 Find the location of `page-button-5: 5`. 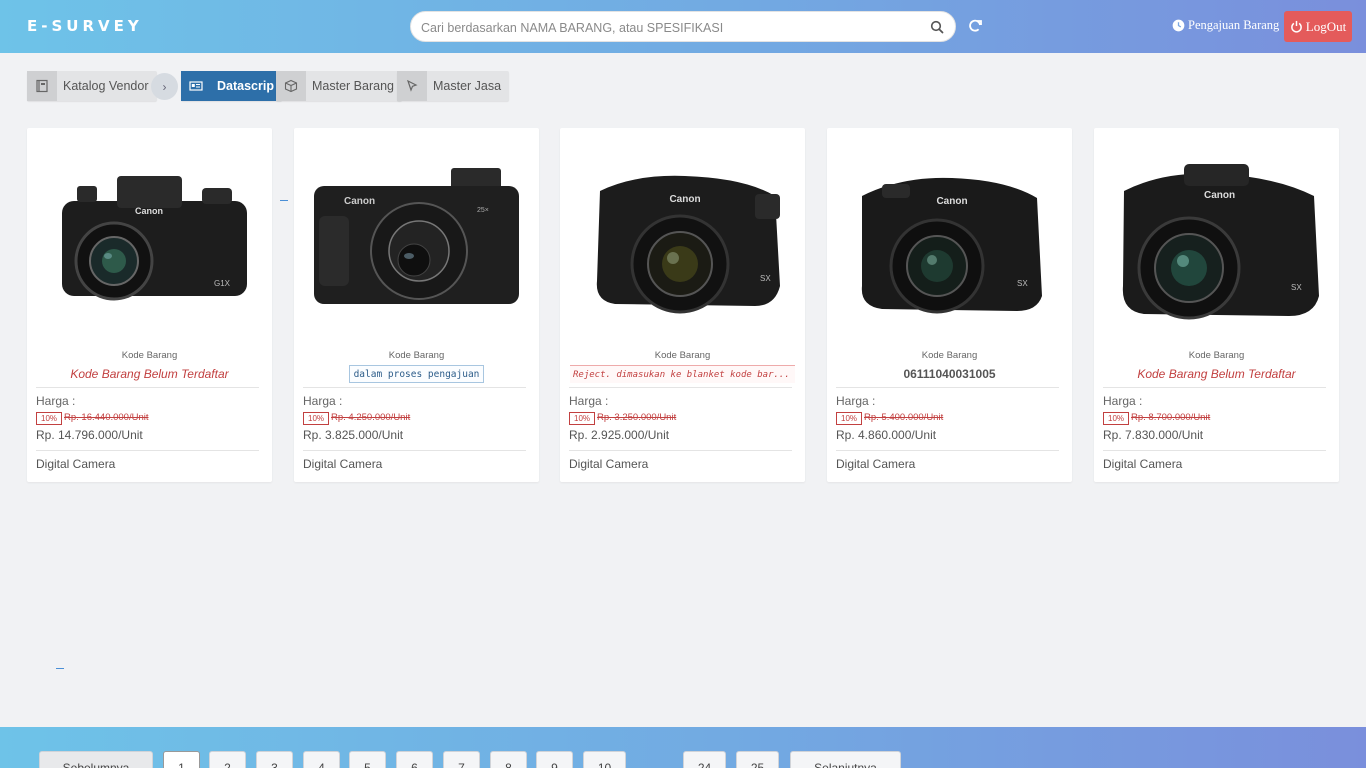

page-button-5: 5 is located at coordinates (367, 759).